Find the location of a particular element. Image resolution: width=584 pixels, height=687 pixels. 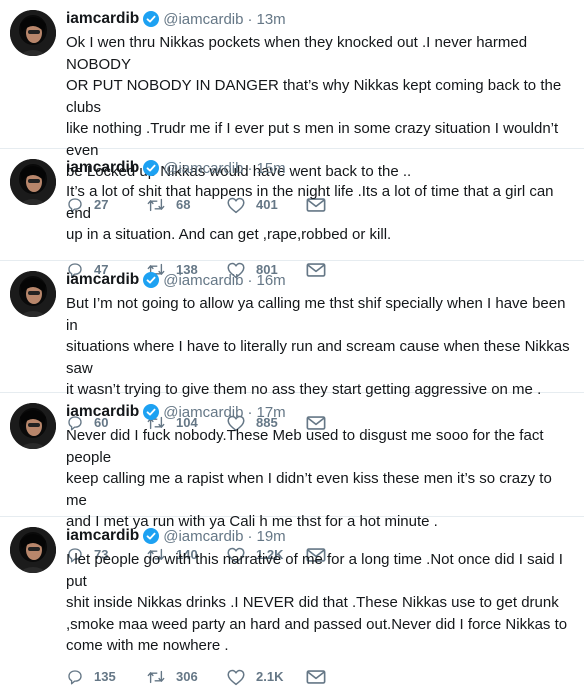

timestamp: 17m is located at coordinates (271, 412).